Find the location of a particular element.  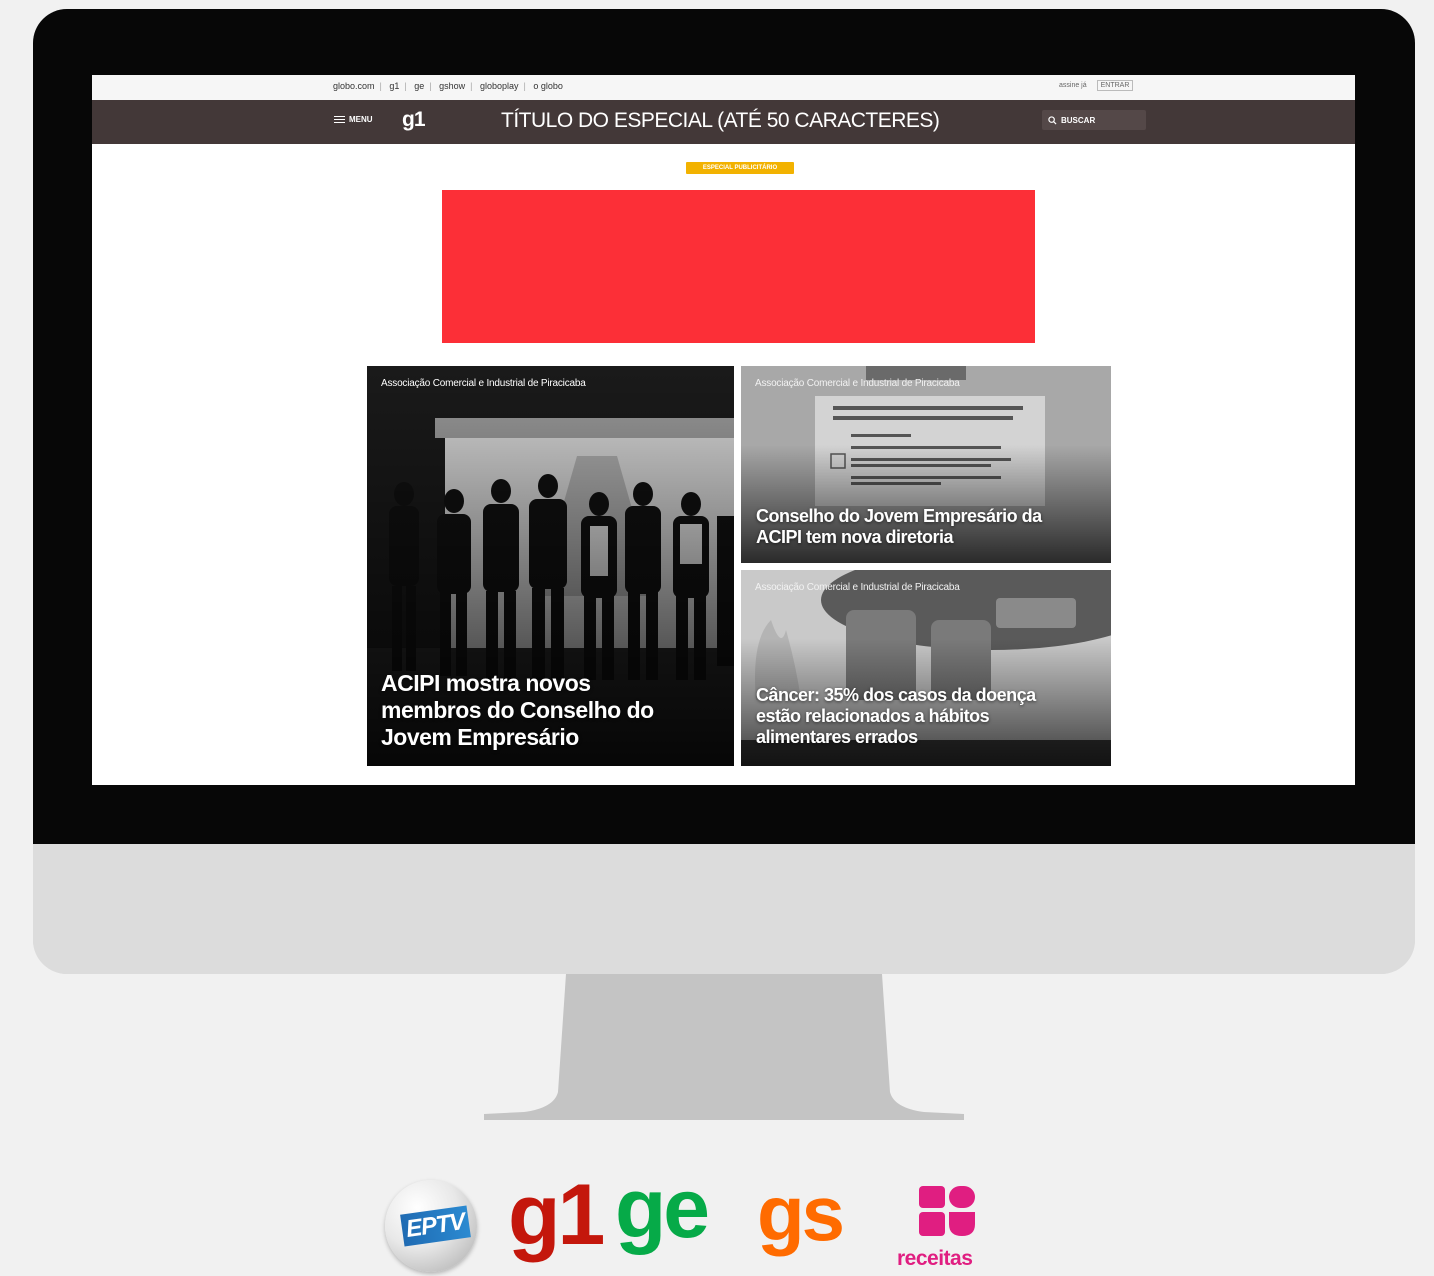

link-globo: globo.com is located at coordinates (354, 86).